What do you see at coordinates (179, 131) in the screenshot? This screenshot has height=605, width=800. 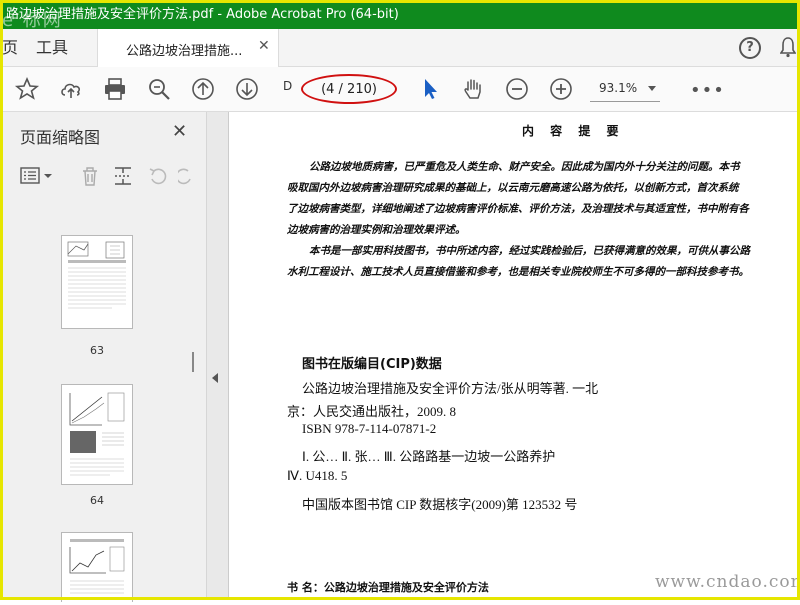 I see `panel-close-icon: ✕` at bounding box center [179, 131].